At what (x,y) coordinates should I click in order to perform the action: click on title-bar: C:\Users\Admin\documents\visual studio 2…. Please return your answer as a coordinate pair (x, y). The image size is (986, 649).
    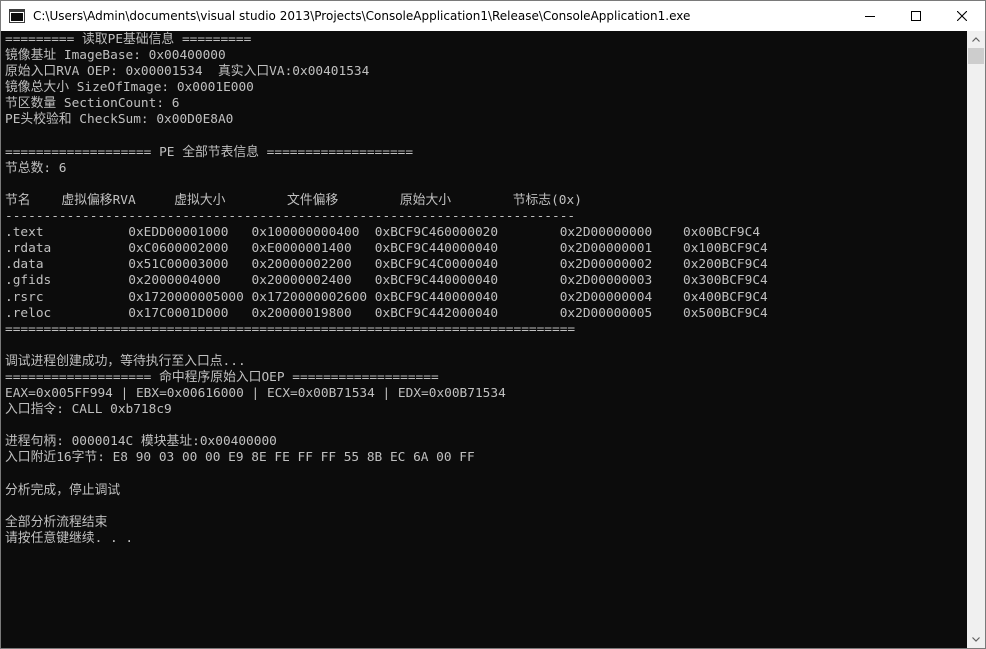
    Looking at the image, I should click on (493, 16).